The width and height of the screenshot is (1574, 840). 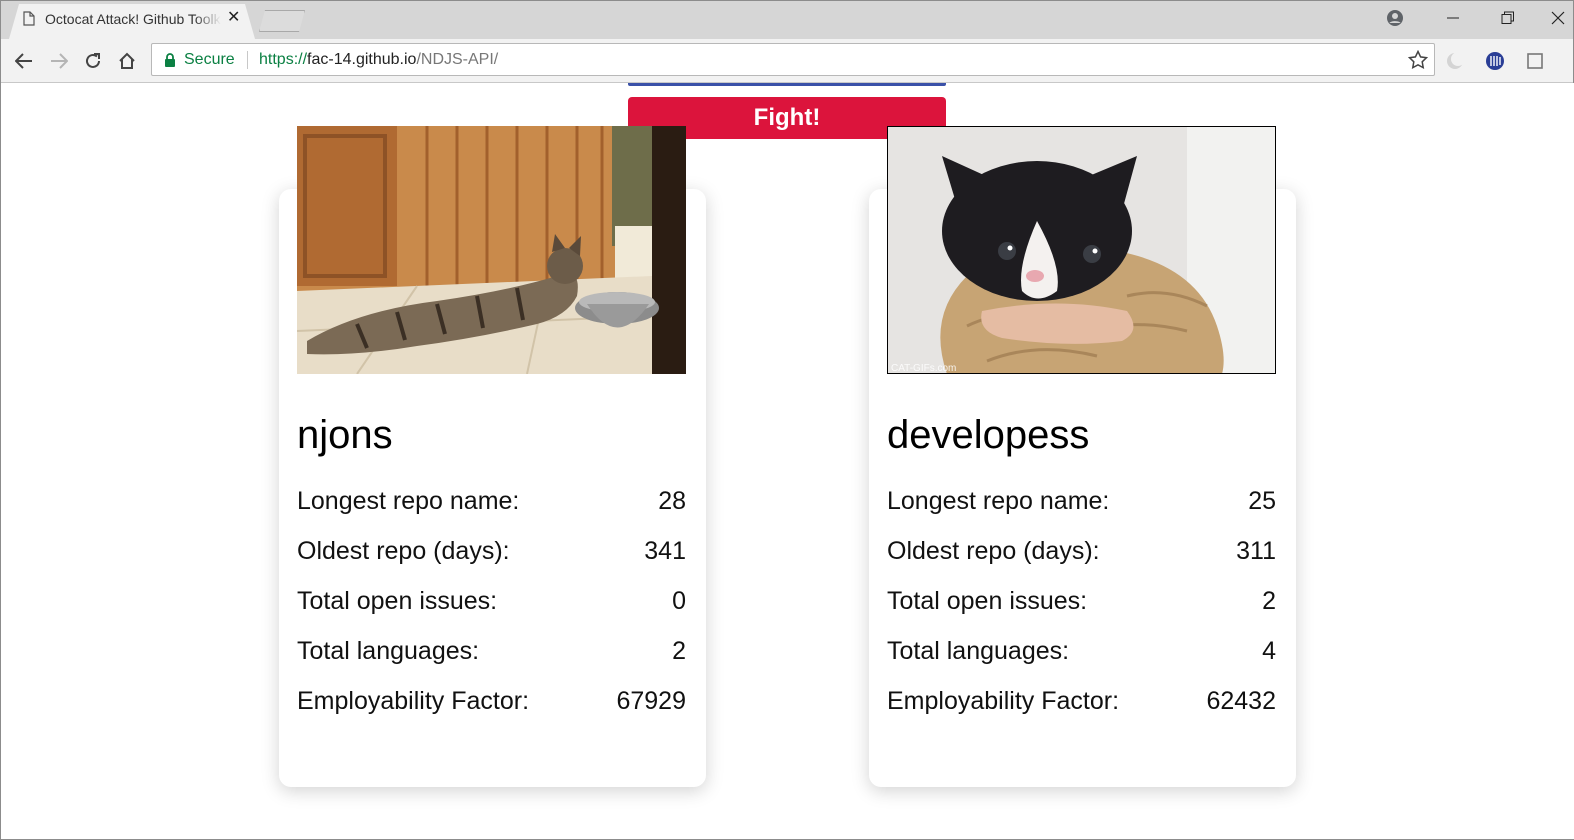 I want to click on url-scheme: https://, so click(x=283, y=59).